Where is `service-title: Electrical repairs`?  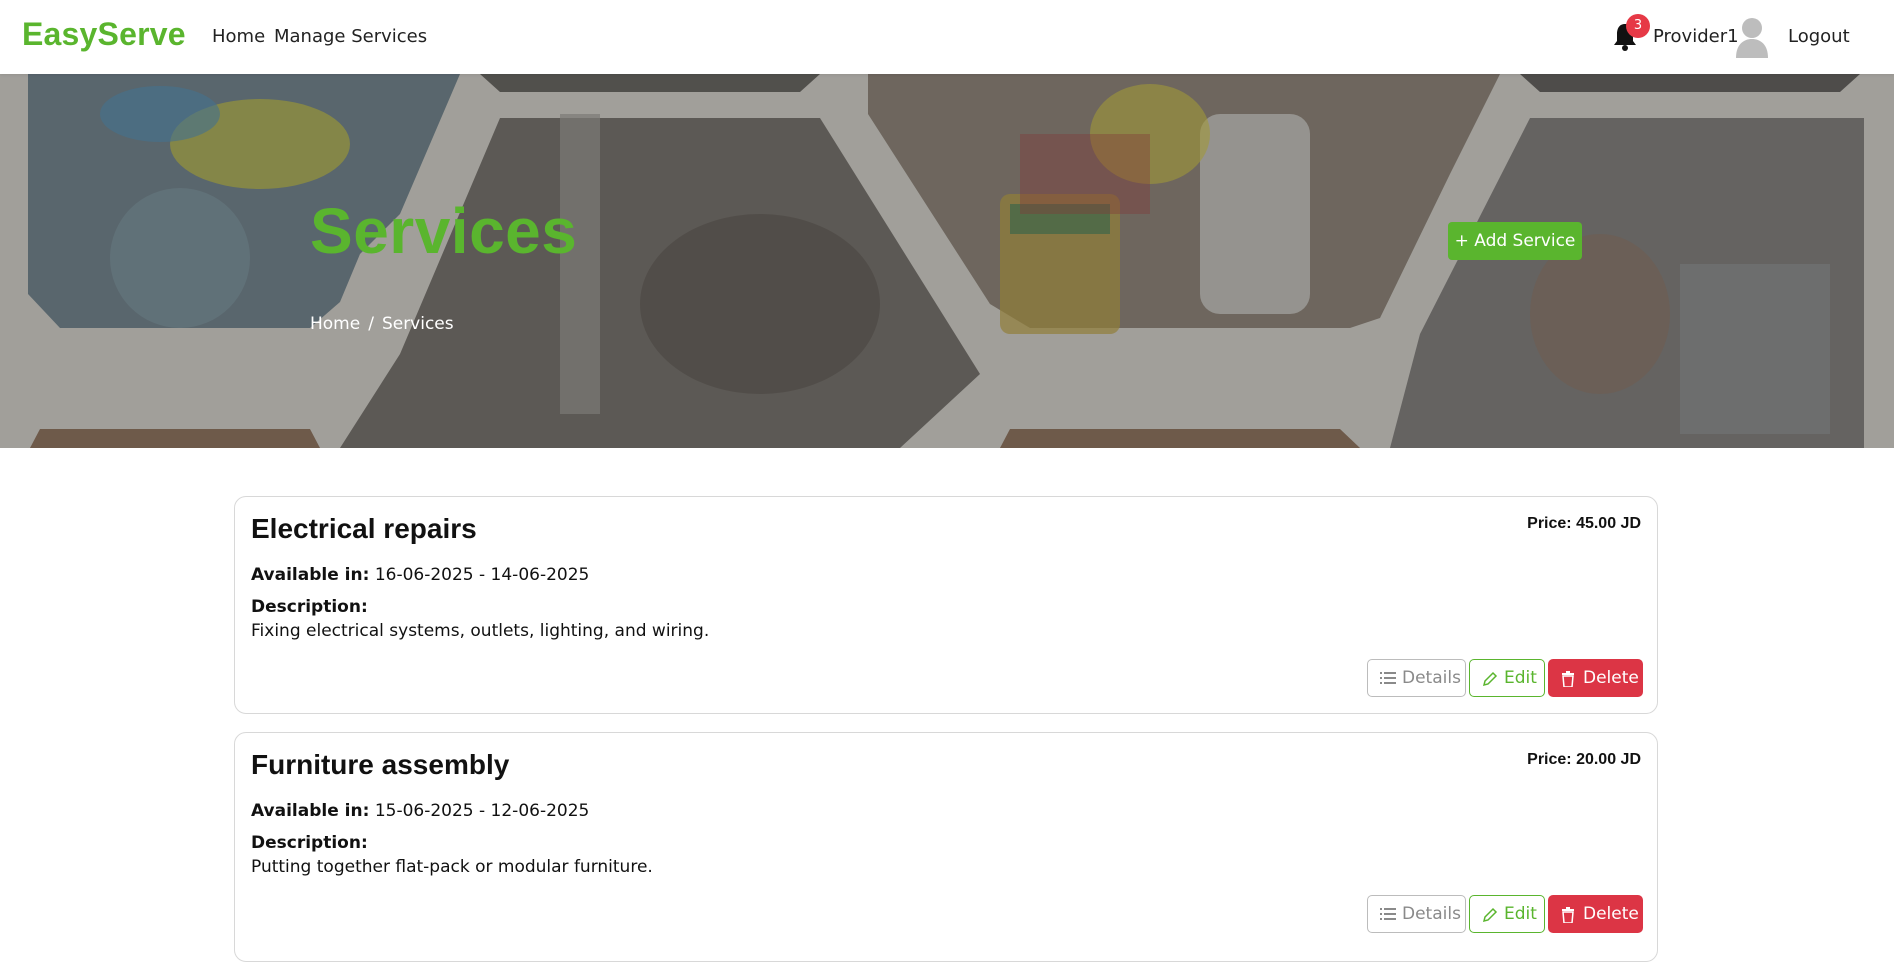 service-title: Electrical repairs is located at coordinates (364, 528).